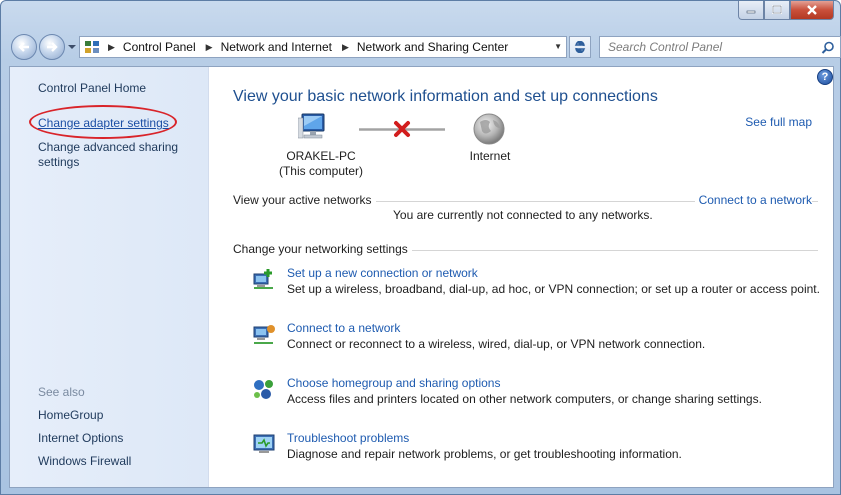 The width and height of the screenshot is (841, 495). Describe the element at coordinates (348, 438) in the screenshot. I see `troubleshoot-link: Troubleshoot problems` at that location.